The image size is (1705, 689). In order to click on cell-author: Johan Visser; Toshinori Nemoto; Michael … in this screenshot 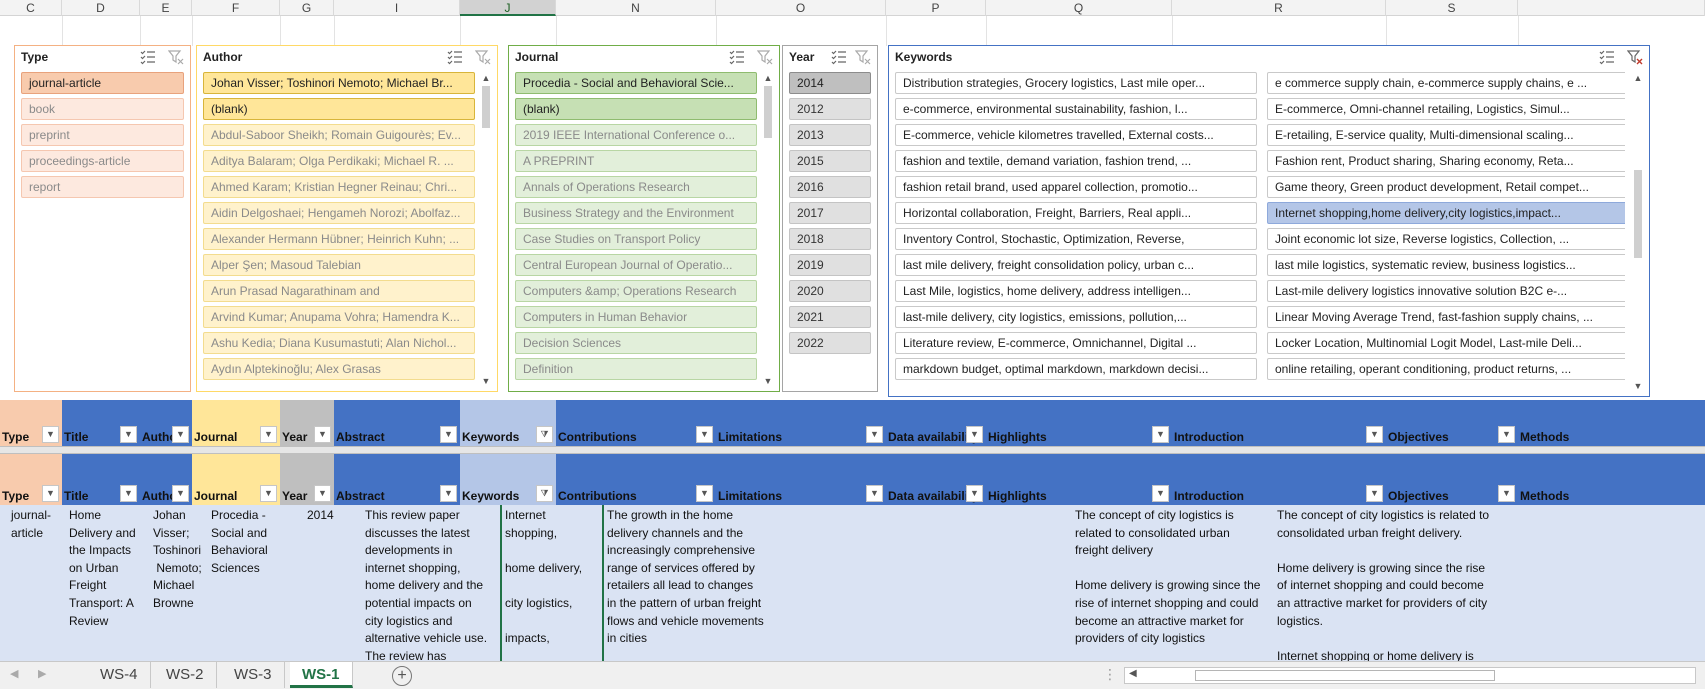, I will do `click(179, 583)`.